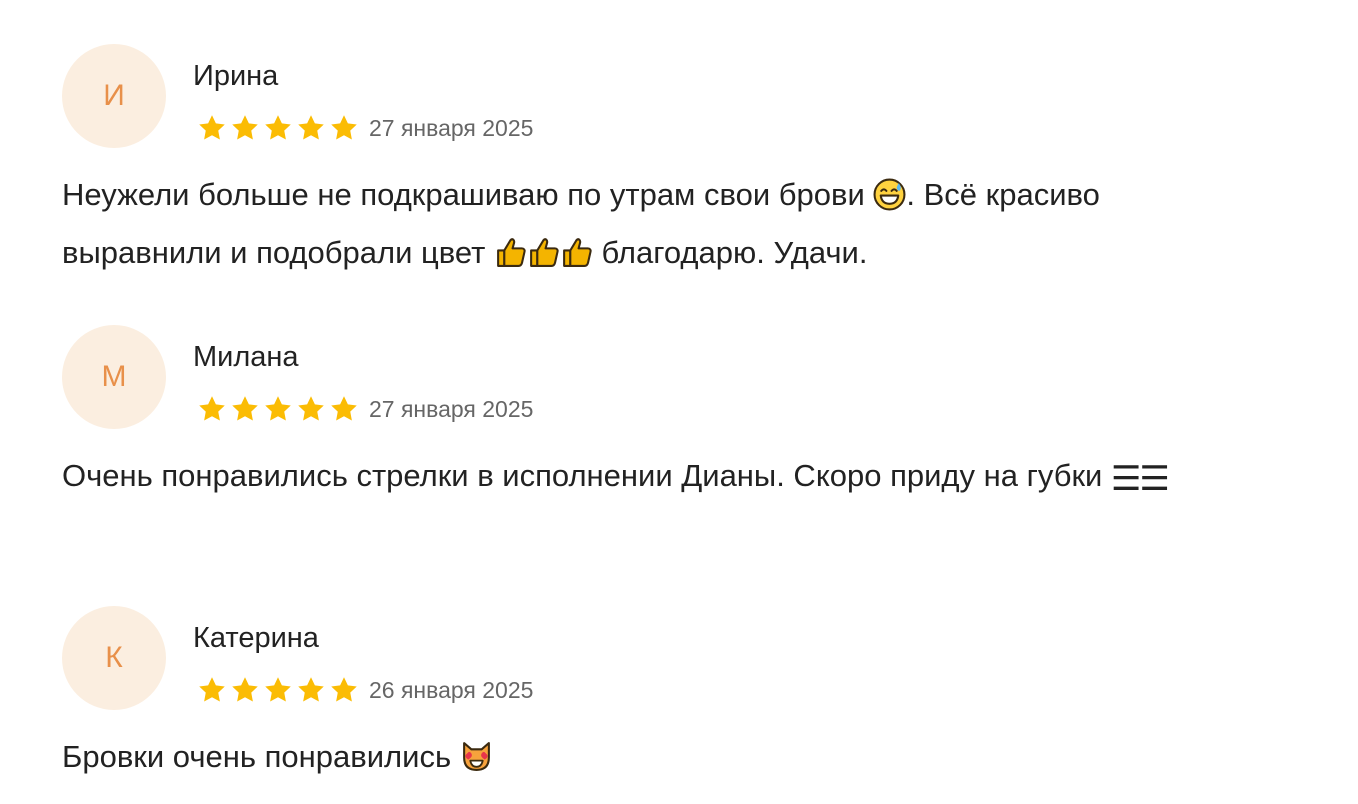 This screenshot has height=804, width=1358. What do you see at coordinates (236, 76) in the screenshot?
I see `reviewer-name: Ирина` at bounding box center [236, 76].